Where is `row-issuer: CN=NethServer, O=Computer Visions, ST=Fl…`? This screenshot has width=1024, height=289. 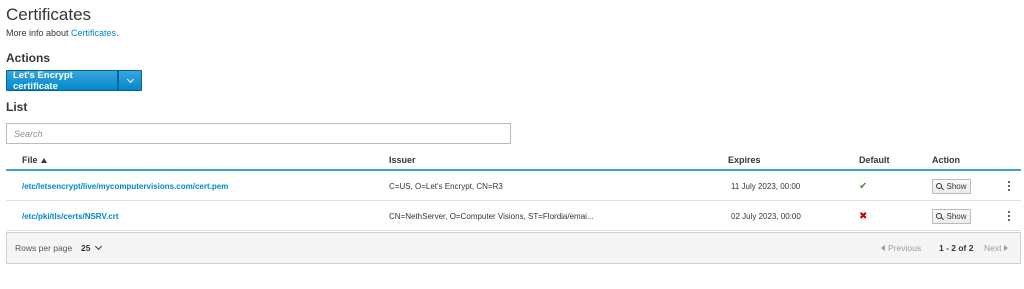
row-issuer: CN=NethServer, O=Computer Visions, ST=Fl… is located at coordinates (491, 216).